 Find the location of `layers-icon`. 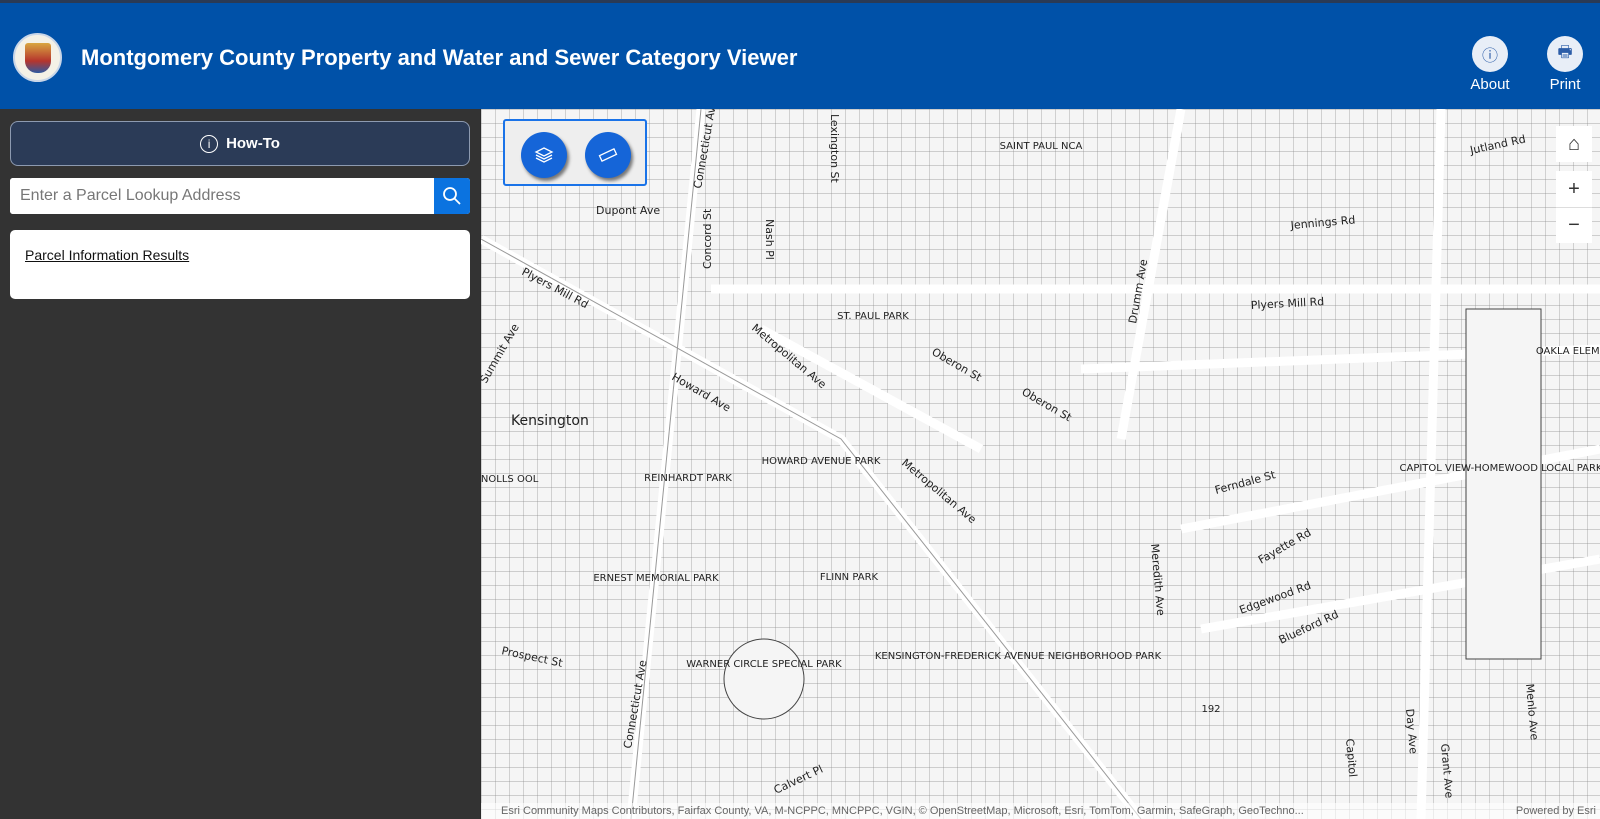

layers-icon is located at coordinates (544, 155).